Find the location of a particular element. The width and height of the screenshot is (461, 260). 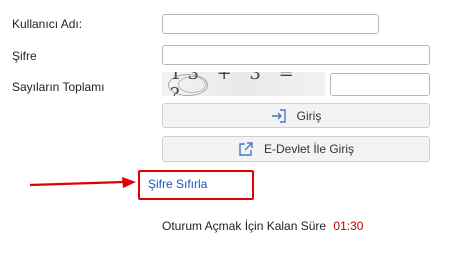

edevlet-login-label: E-Devlet İle Giriş is located at coordinates (309, 149).